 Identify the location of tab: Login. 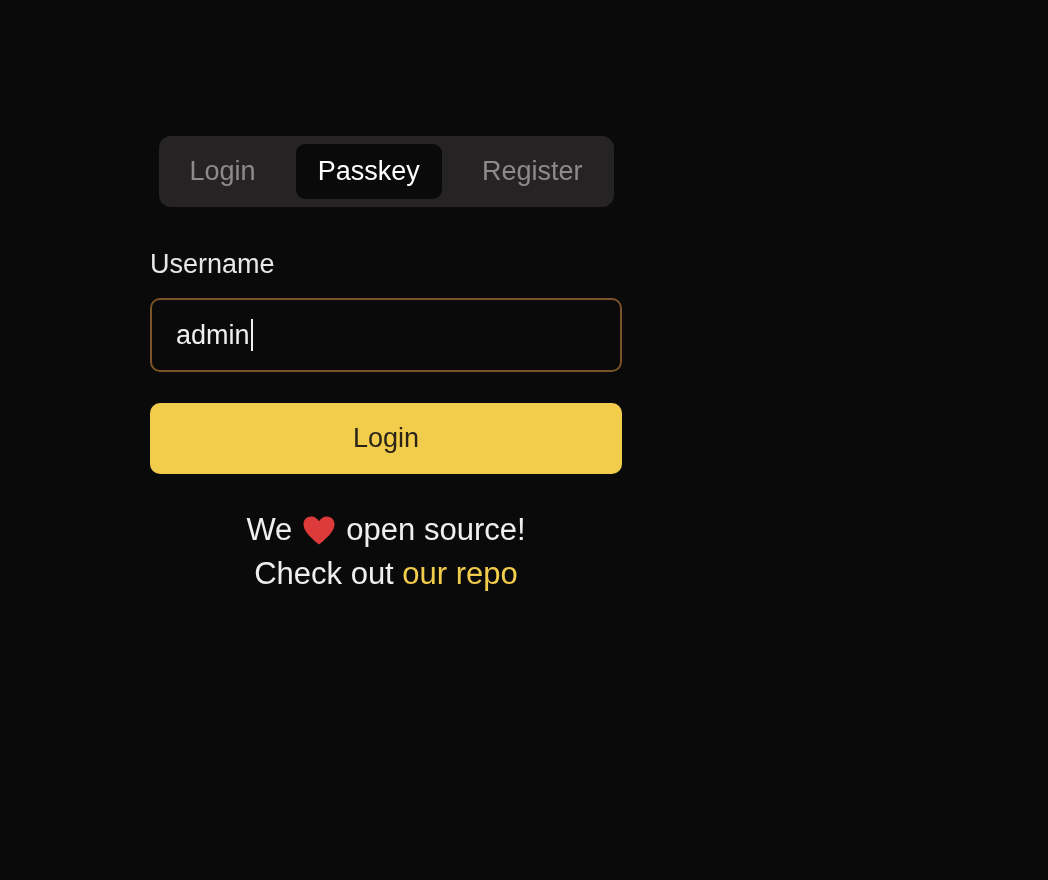
(222, 171).